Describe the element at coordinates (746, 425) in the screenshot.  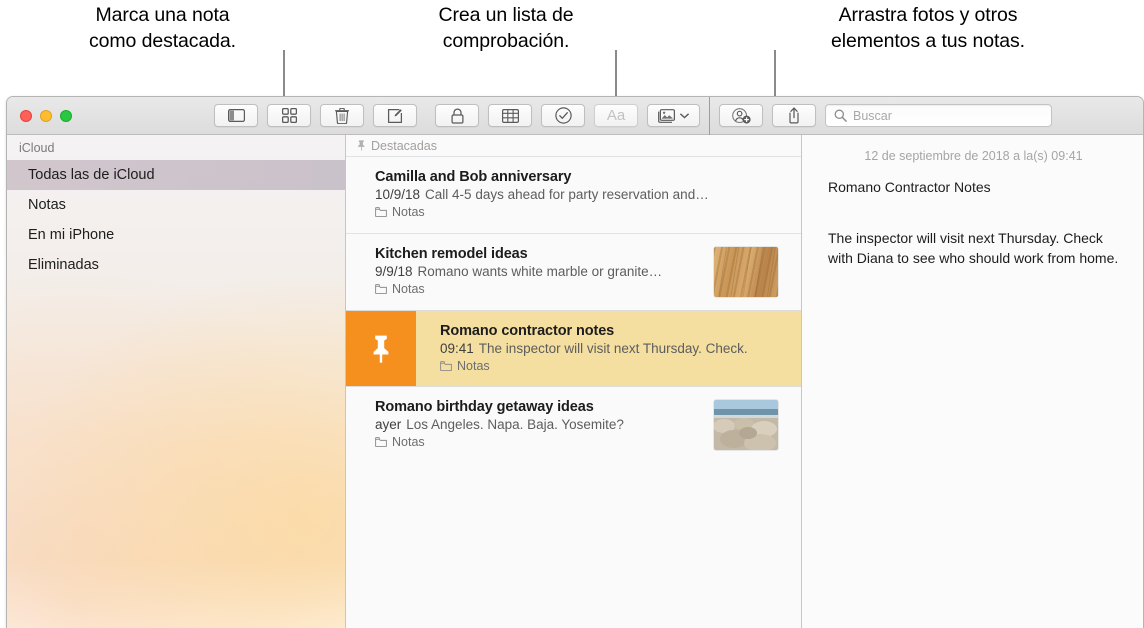
I see `note-thumbnail-beach` at that location.